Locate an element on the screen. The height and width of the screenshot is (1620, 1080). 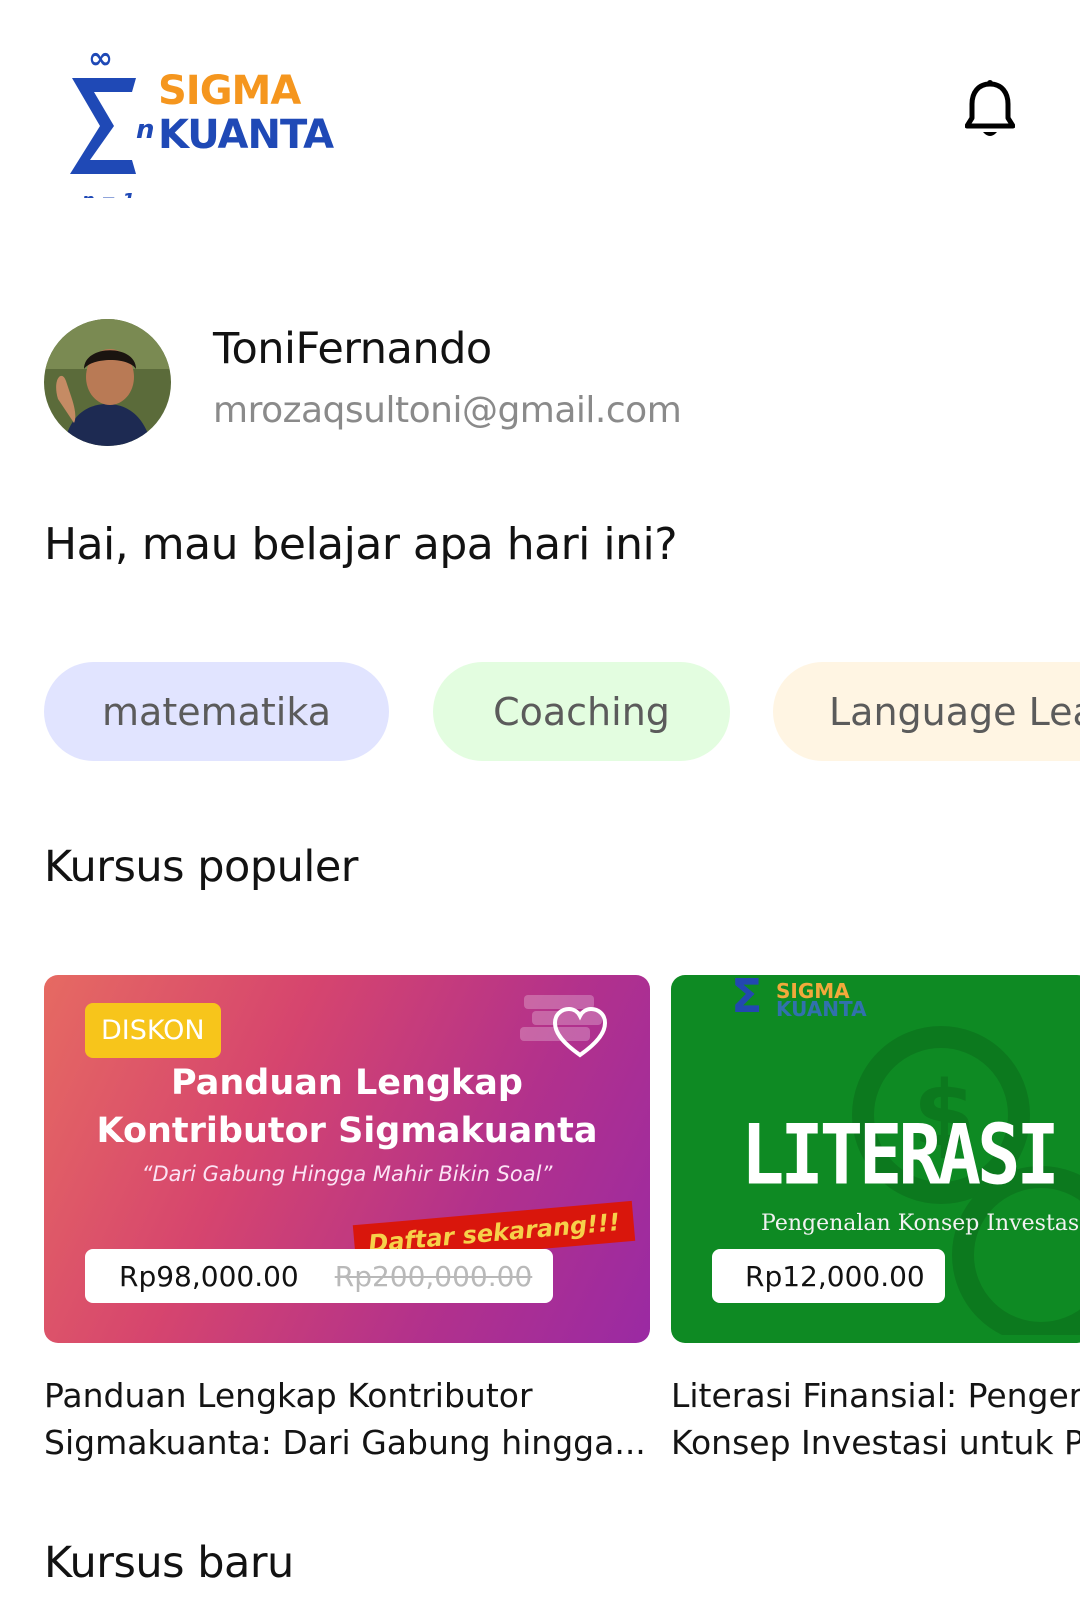
chip-coaching: Coaching is located at coordinates (581, 711).